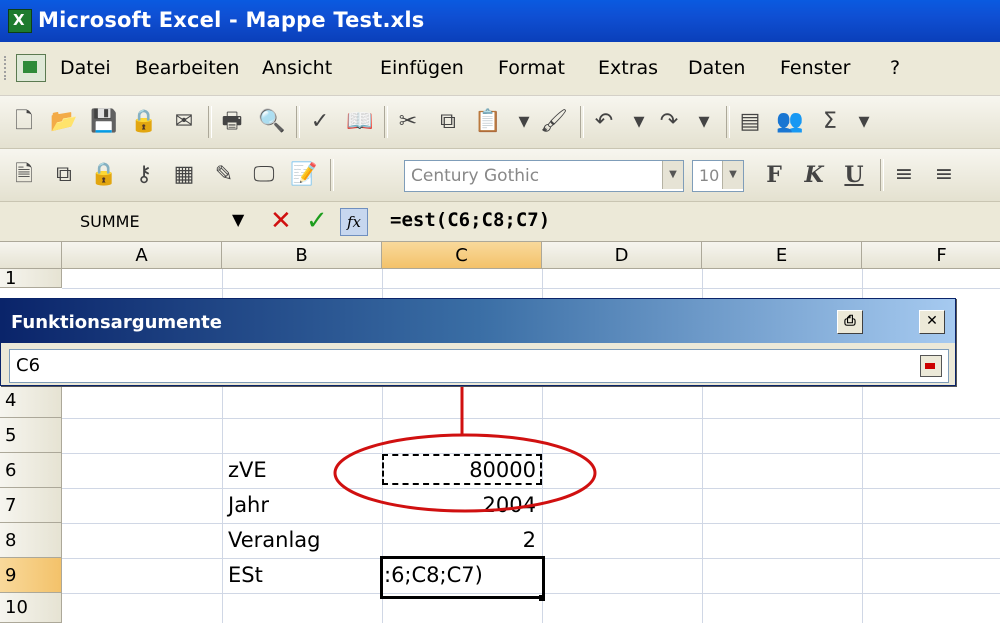 This screenshot has width=1000, height=623. I want to click on close-icon: ✕, so click(932, 322).